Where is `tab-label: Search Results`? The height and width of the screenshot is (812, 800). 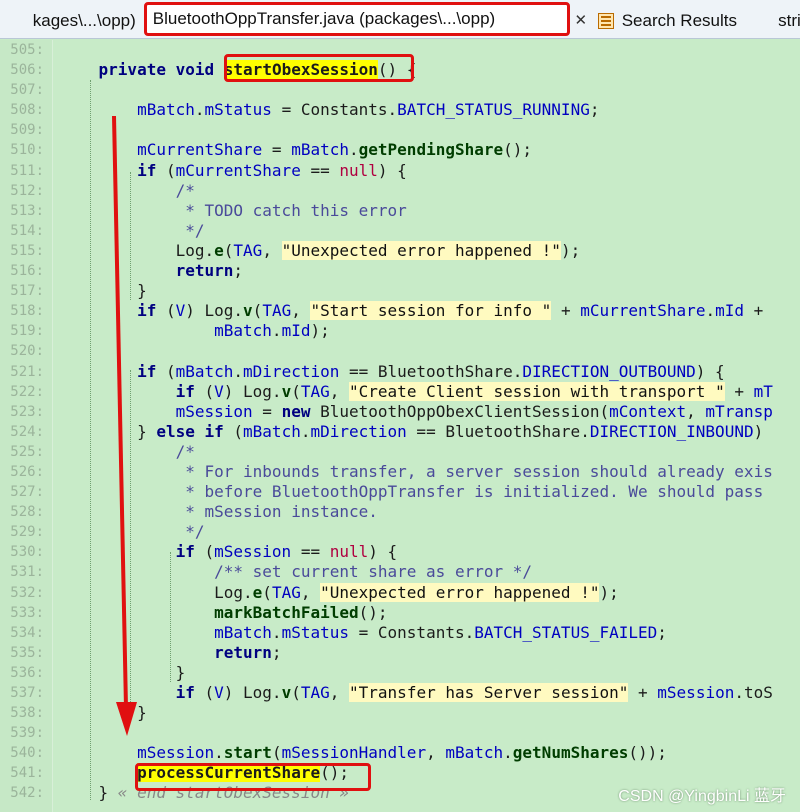 tab-label: Search Results is located at coordinates (679, 20).